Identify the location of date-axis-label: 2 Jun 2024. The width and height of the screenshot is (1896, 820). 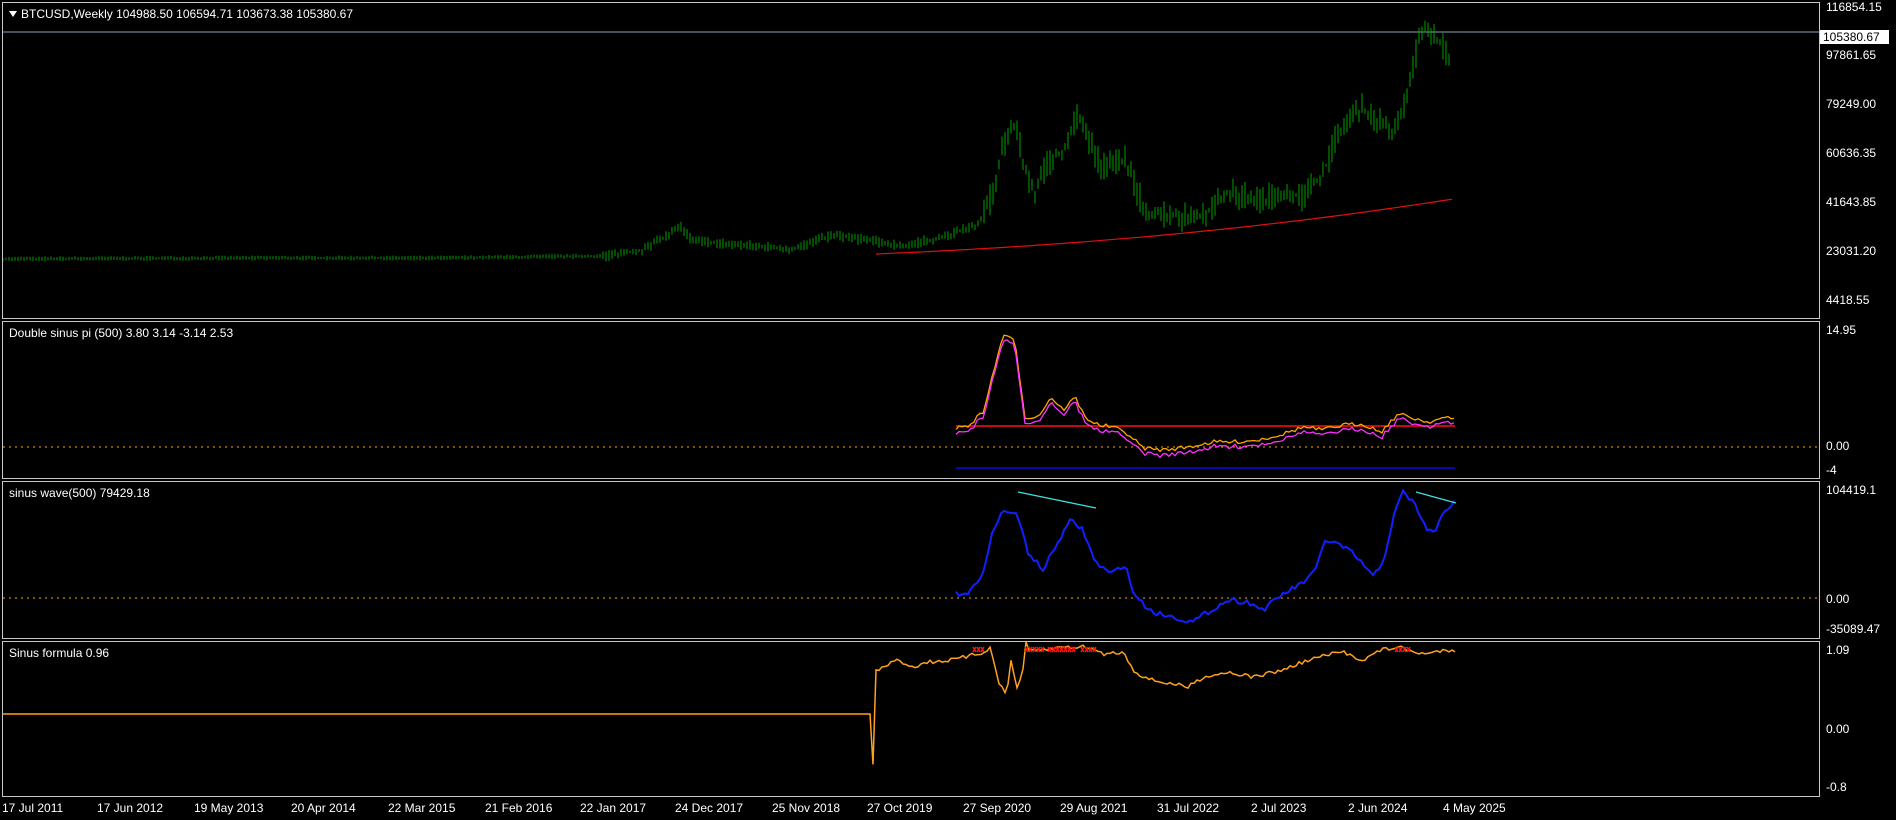
(1378, 808).